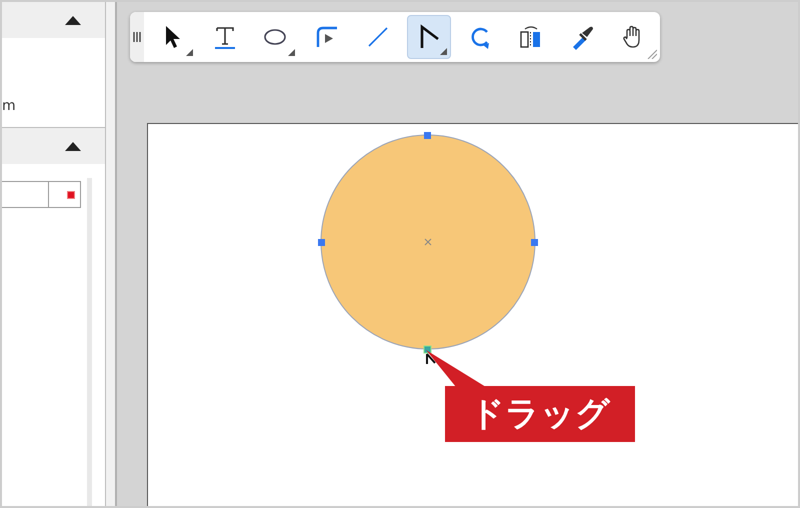  Describe the element at coordinates (456, 368) in the screenshot. I see `callout-pointer` at that location.